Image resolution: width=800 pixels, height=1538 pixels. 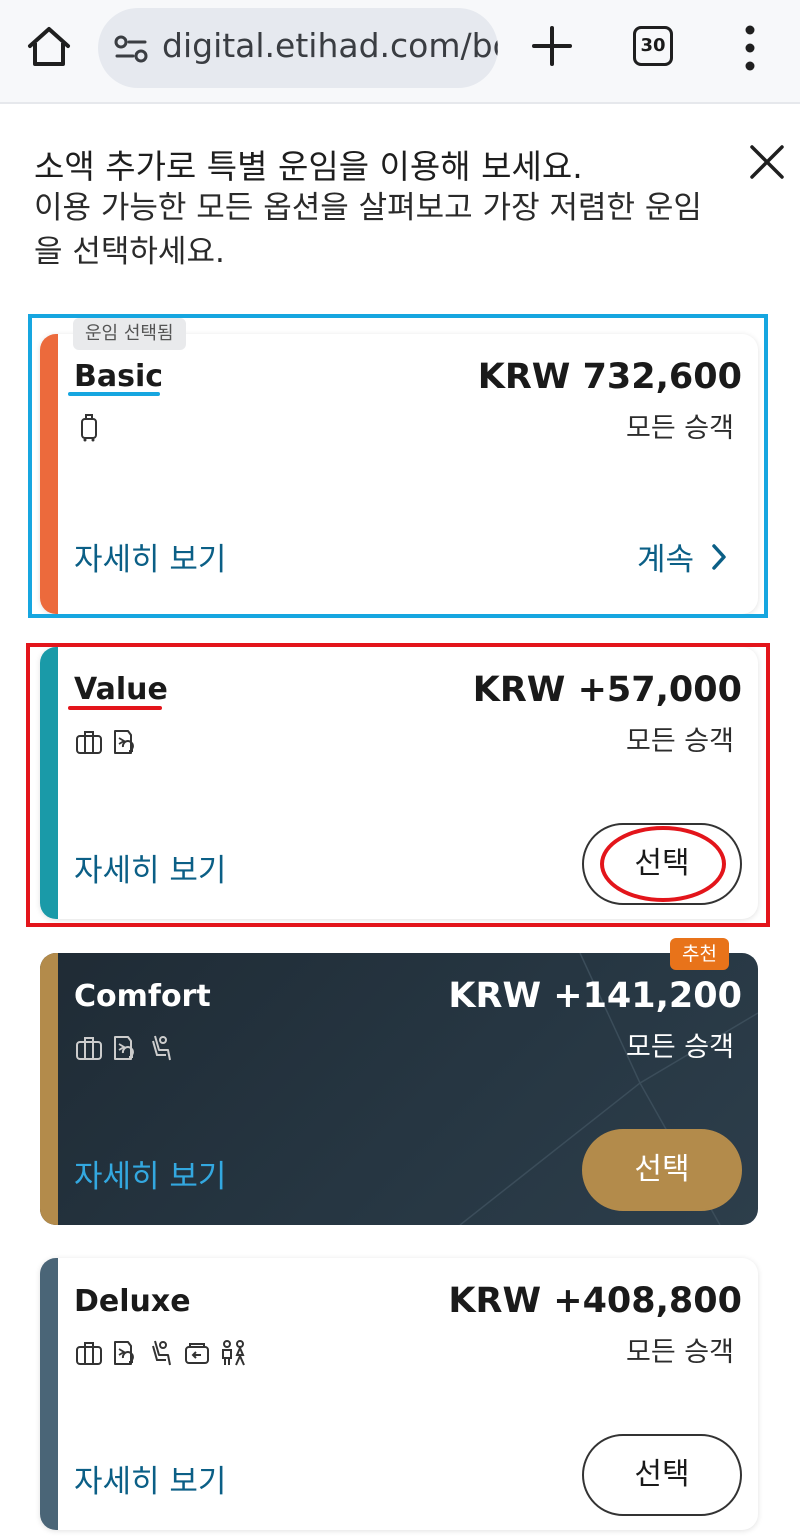 I want to click on fare-name: Basic, so click(x=119, y=376).